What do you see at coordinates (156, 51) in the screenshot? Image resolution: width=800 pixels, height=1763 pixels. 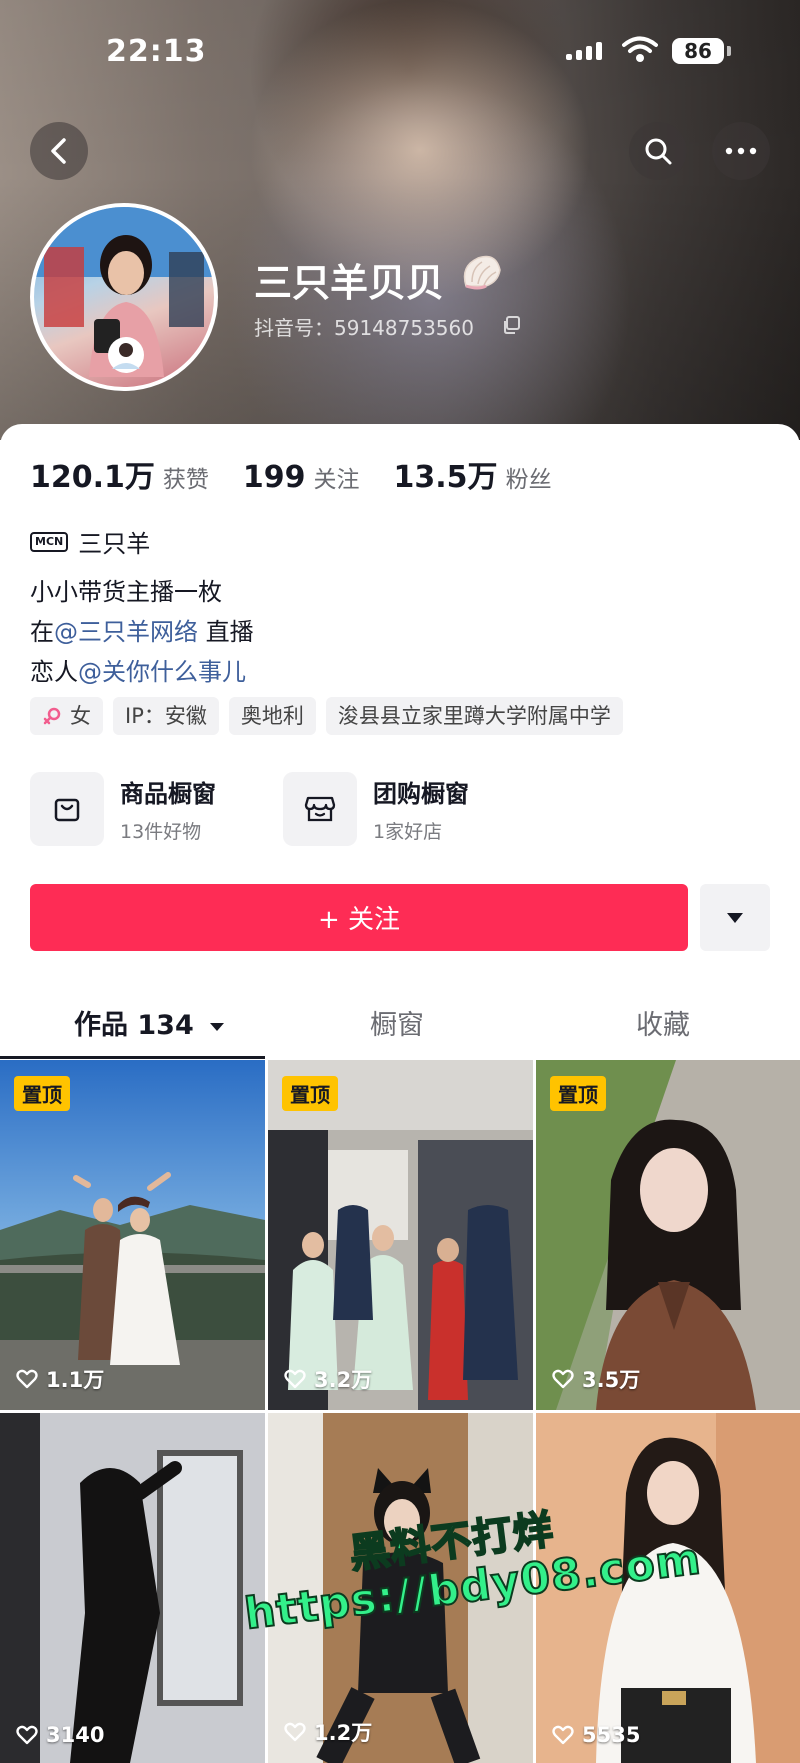 I see `status-time: 22:13` at bounding box center [156, 51].